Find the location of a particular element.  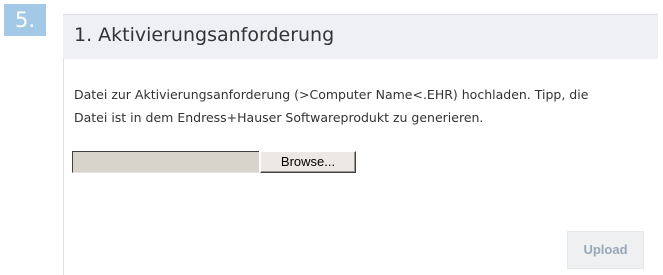

step-number-badge: 5. is located at coordinates (25, 20).